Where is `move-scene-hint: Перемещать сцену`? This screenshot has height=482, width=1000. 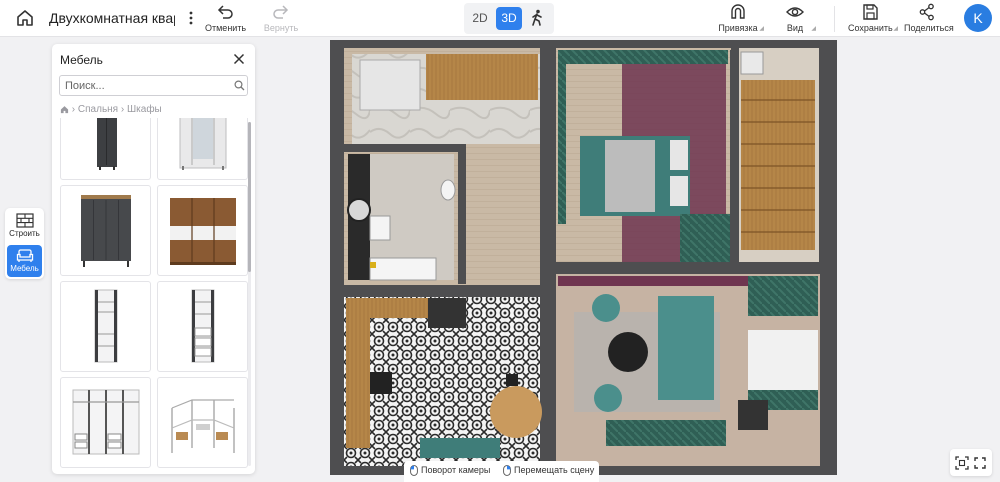 move-scene-hint: Перемещать сцену is located at coordinates (548, 470).